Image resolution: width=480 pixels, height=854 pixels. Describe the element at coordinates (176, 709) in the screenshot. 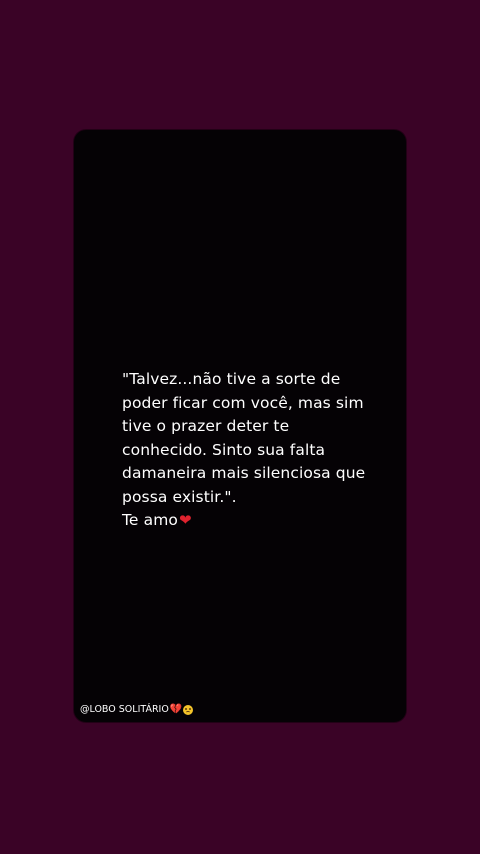

I see `broken-heart-icon: 💔` at that location.